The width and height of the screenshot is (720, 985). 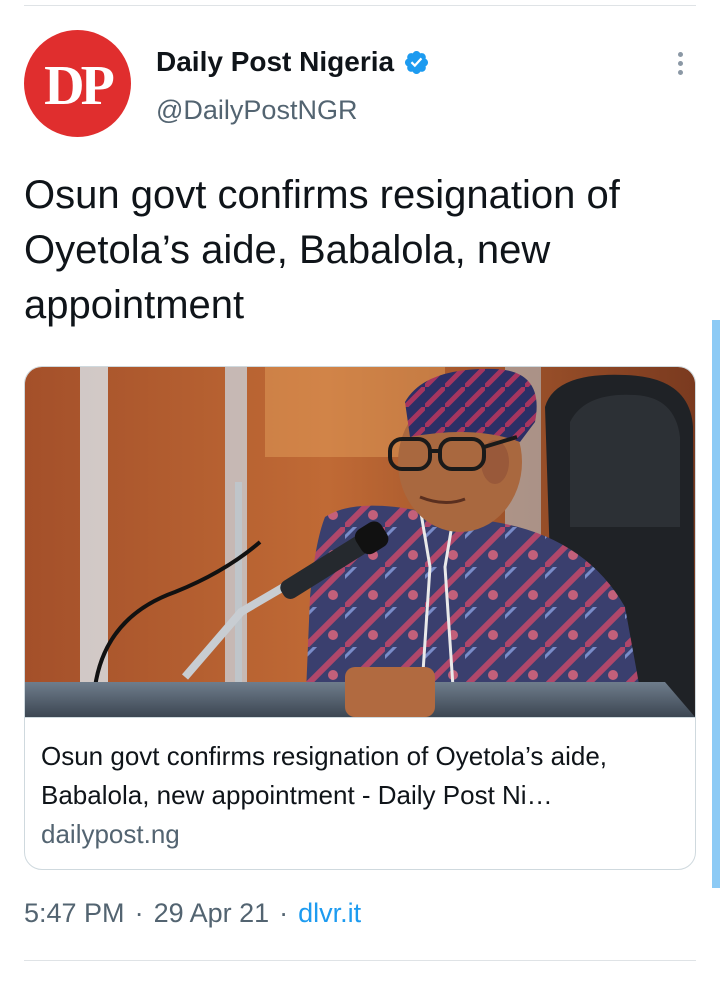 What do you see at coordinates (716, 604) in the screenshot?
I see `scrollbar` at bounding box center [716, 604].